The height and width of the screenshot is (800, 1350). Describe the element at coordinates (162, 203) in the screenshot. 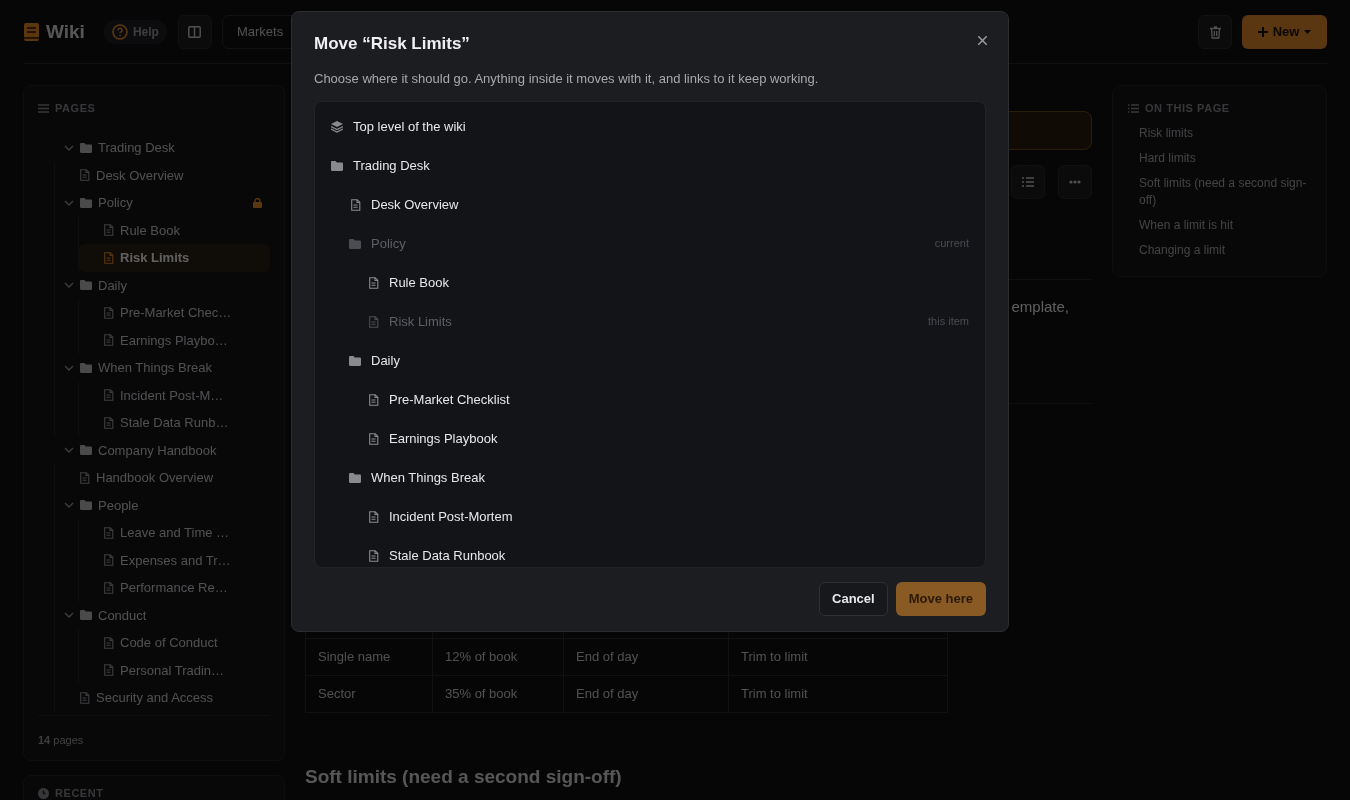

I see `tree-item: Policy` at that location.